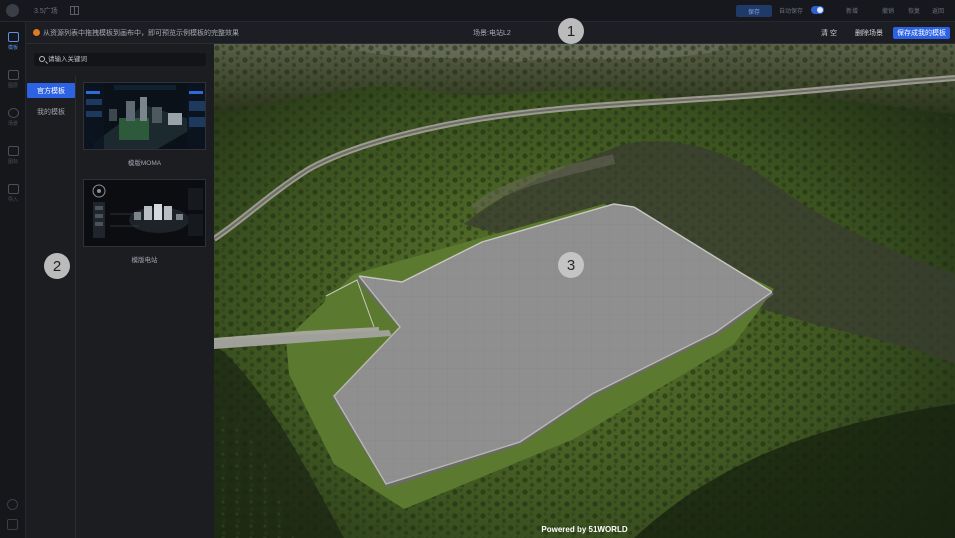  I want to click on save-button: 保存, so click(754, 11).